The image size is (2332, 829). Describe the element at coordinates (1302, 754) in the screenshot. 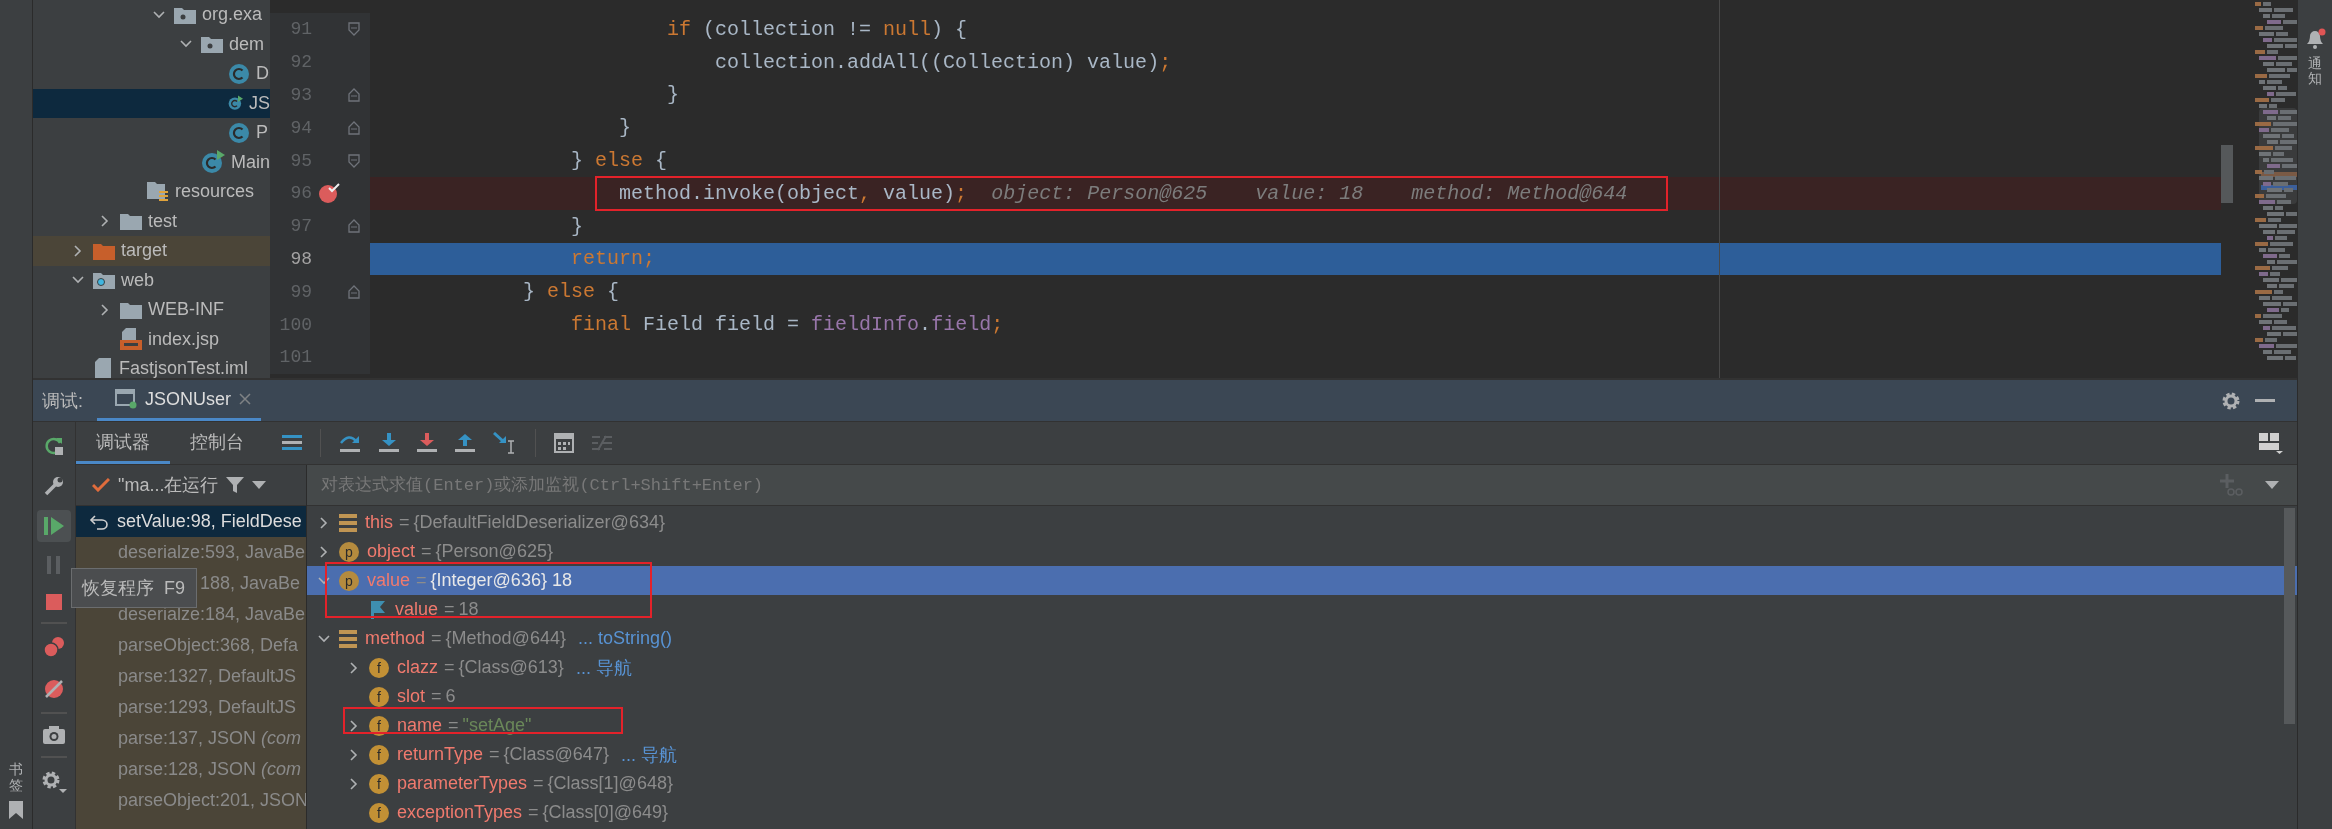

I see `variable-row: f returnType = {Class@647} ... 导航` at that location.